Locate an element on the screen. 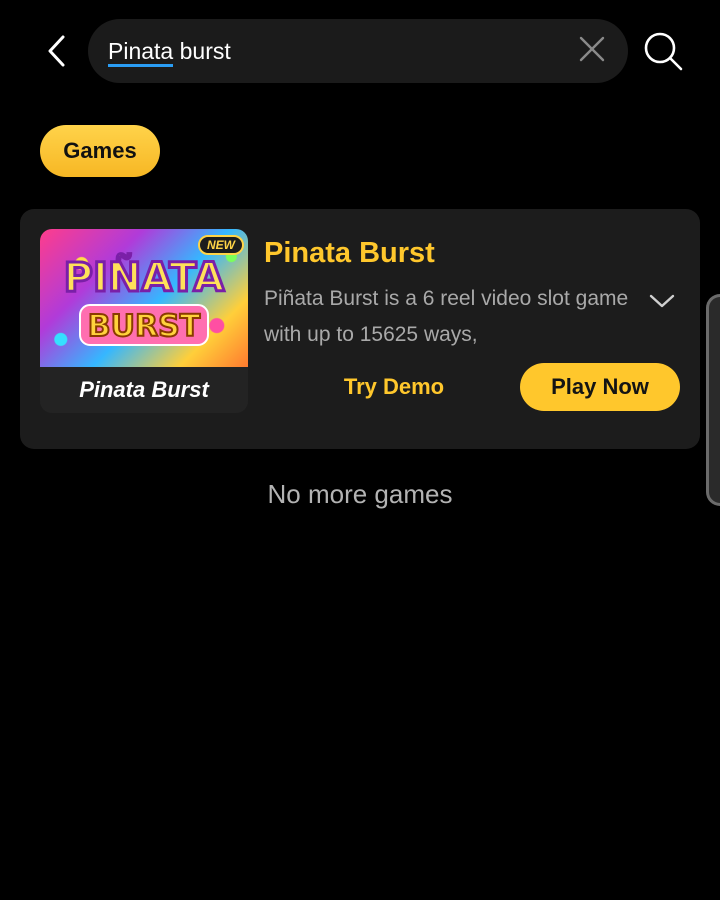  chevron-down-icon is located at coordinates (662, 303).